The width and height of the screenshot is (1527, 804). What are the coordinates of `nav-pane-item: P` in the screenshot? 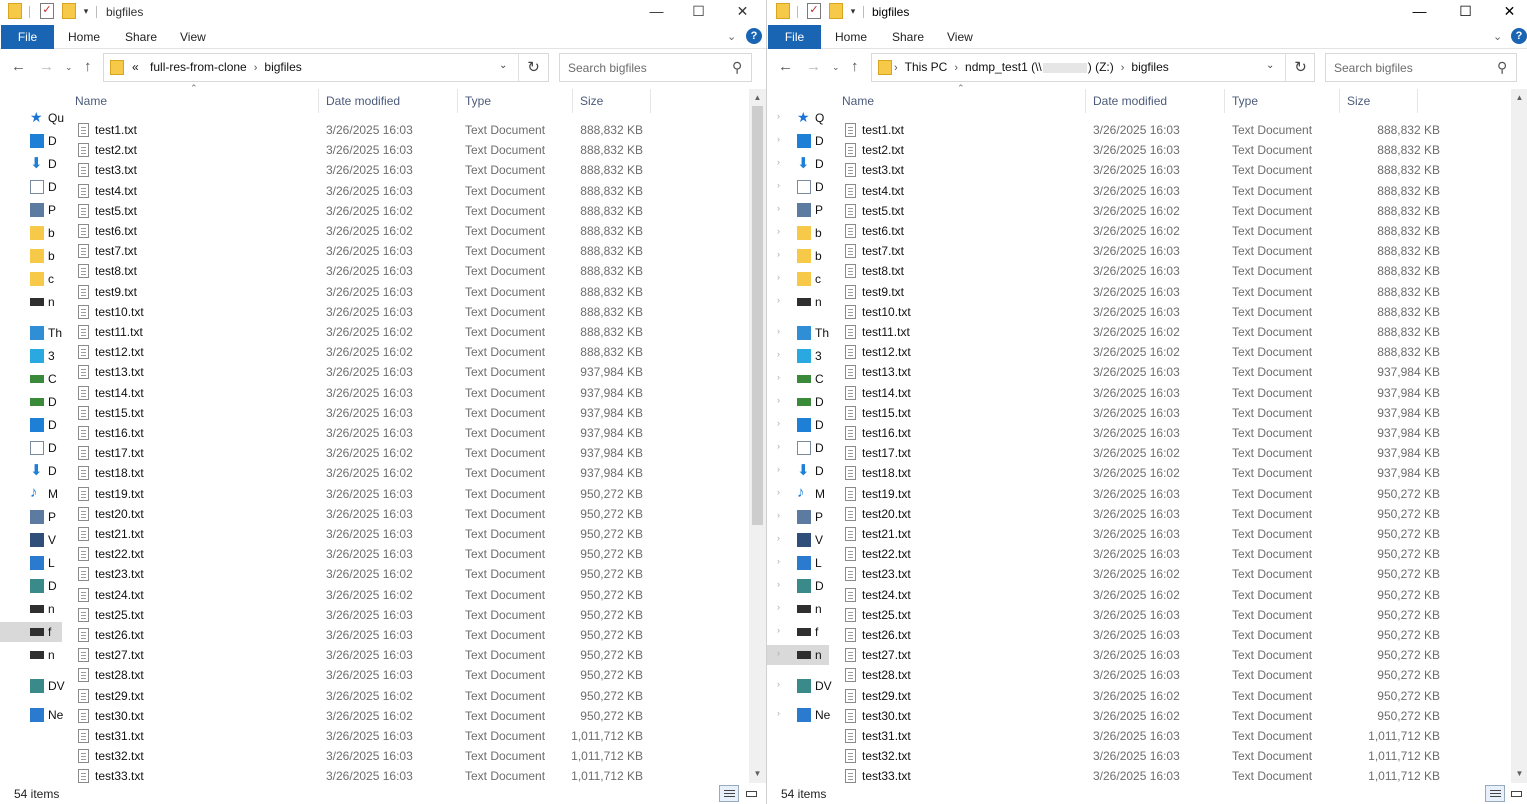 It's located at (31, 210).